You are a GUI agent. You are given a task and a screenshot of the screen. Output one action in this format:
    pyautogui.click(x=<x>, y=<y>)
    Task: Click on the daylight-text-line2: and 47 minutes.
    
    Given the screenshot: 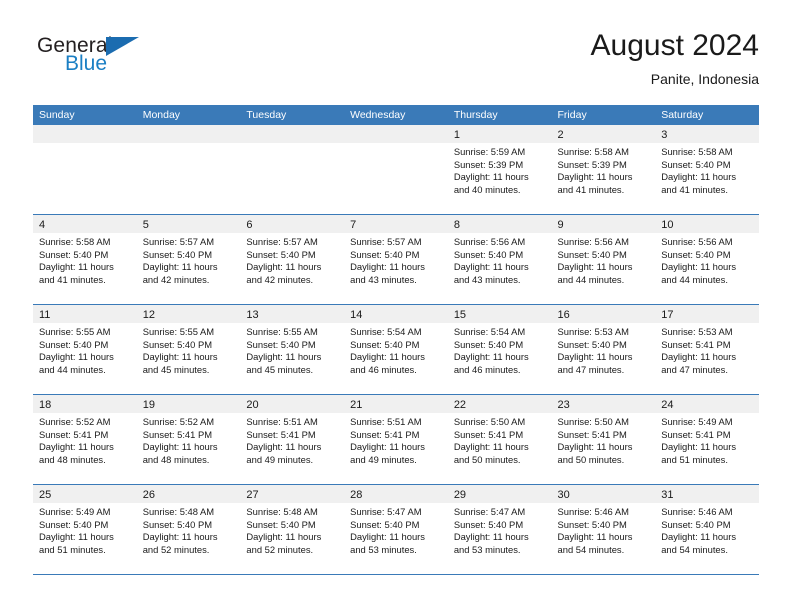 What is the action you would take?
    pyautogui.click(x=694, y=369)
    